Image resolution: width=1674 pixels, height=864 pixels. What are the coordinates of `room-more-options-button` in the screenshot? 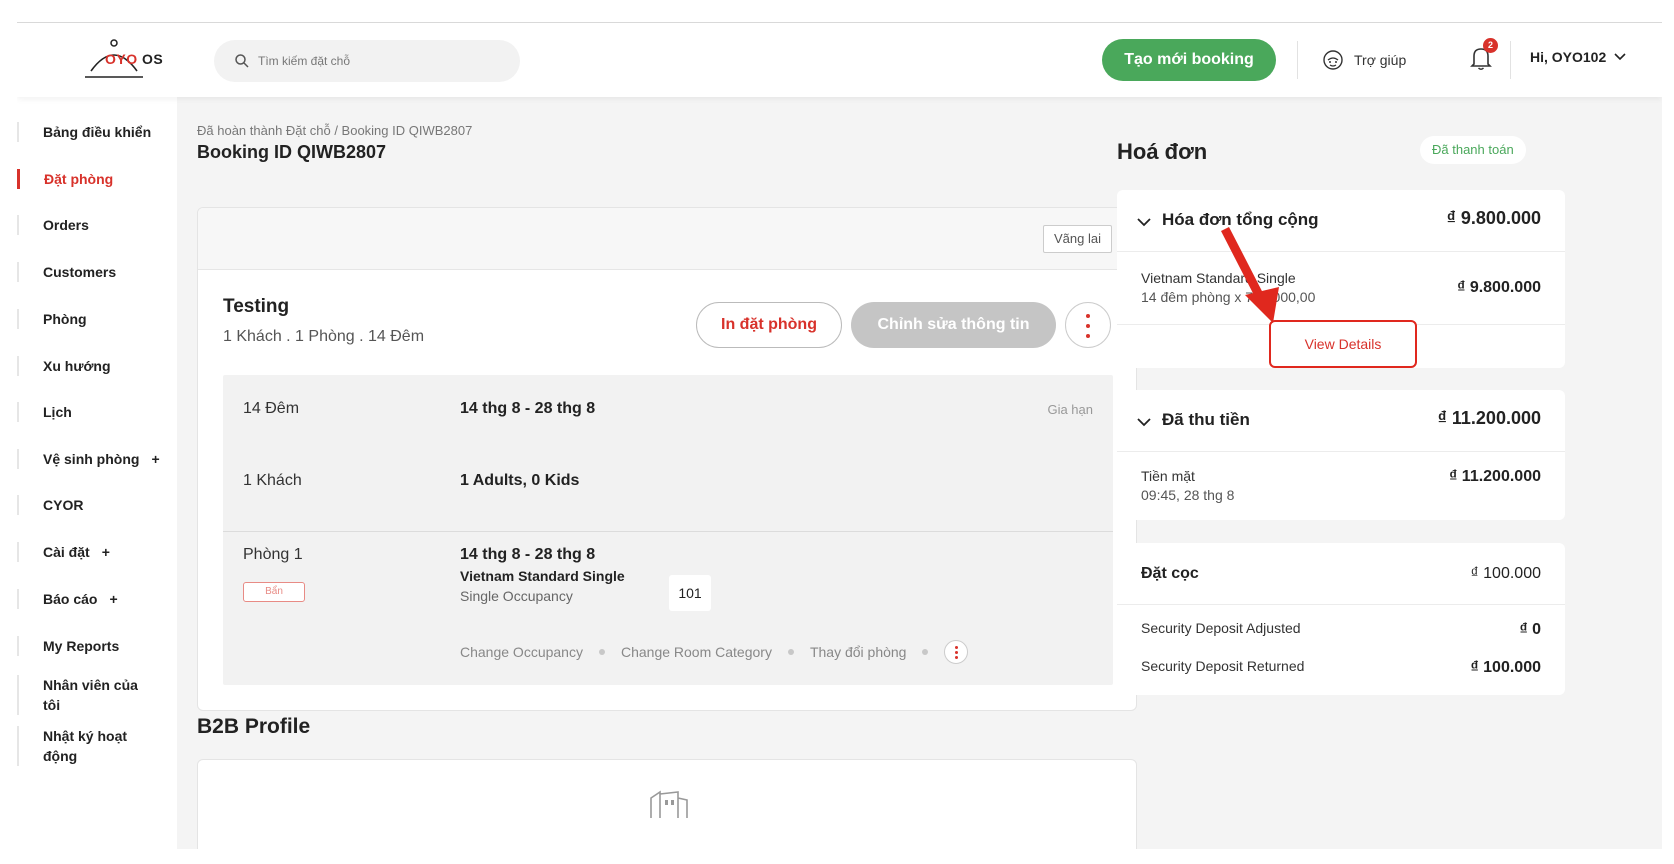 It's located at (956, 652).